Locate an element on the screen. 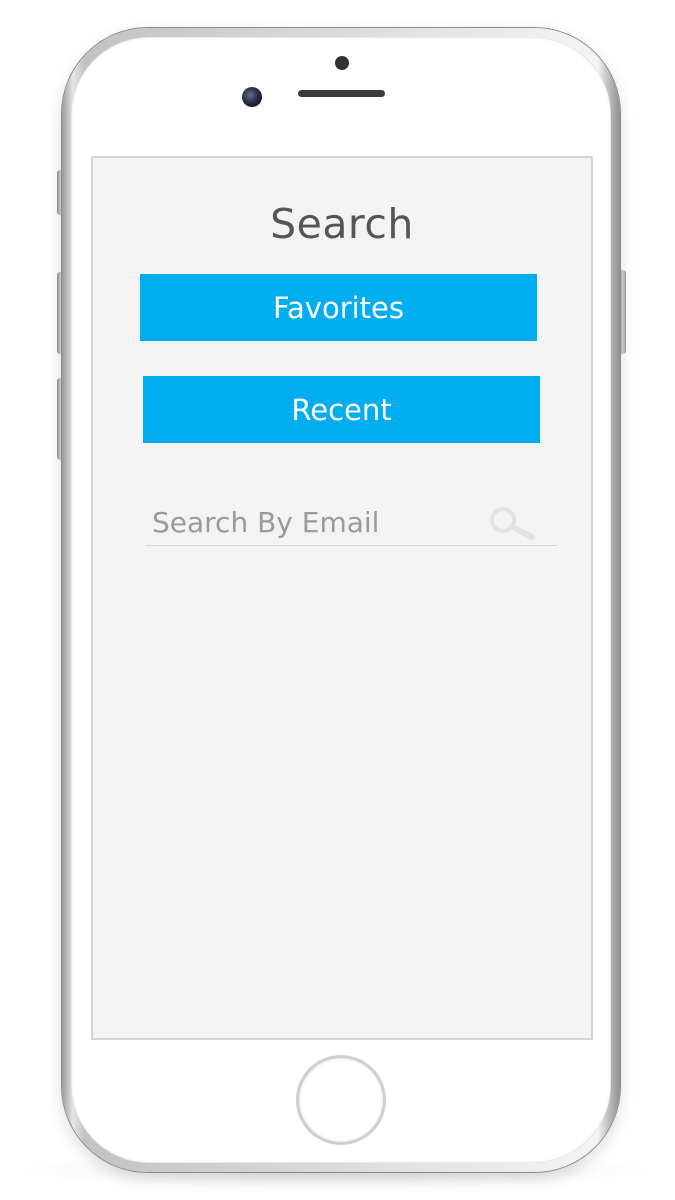 This screenshot has width=675, height=1200. magnifier-icon is located at coordinates (512, 523).